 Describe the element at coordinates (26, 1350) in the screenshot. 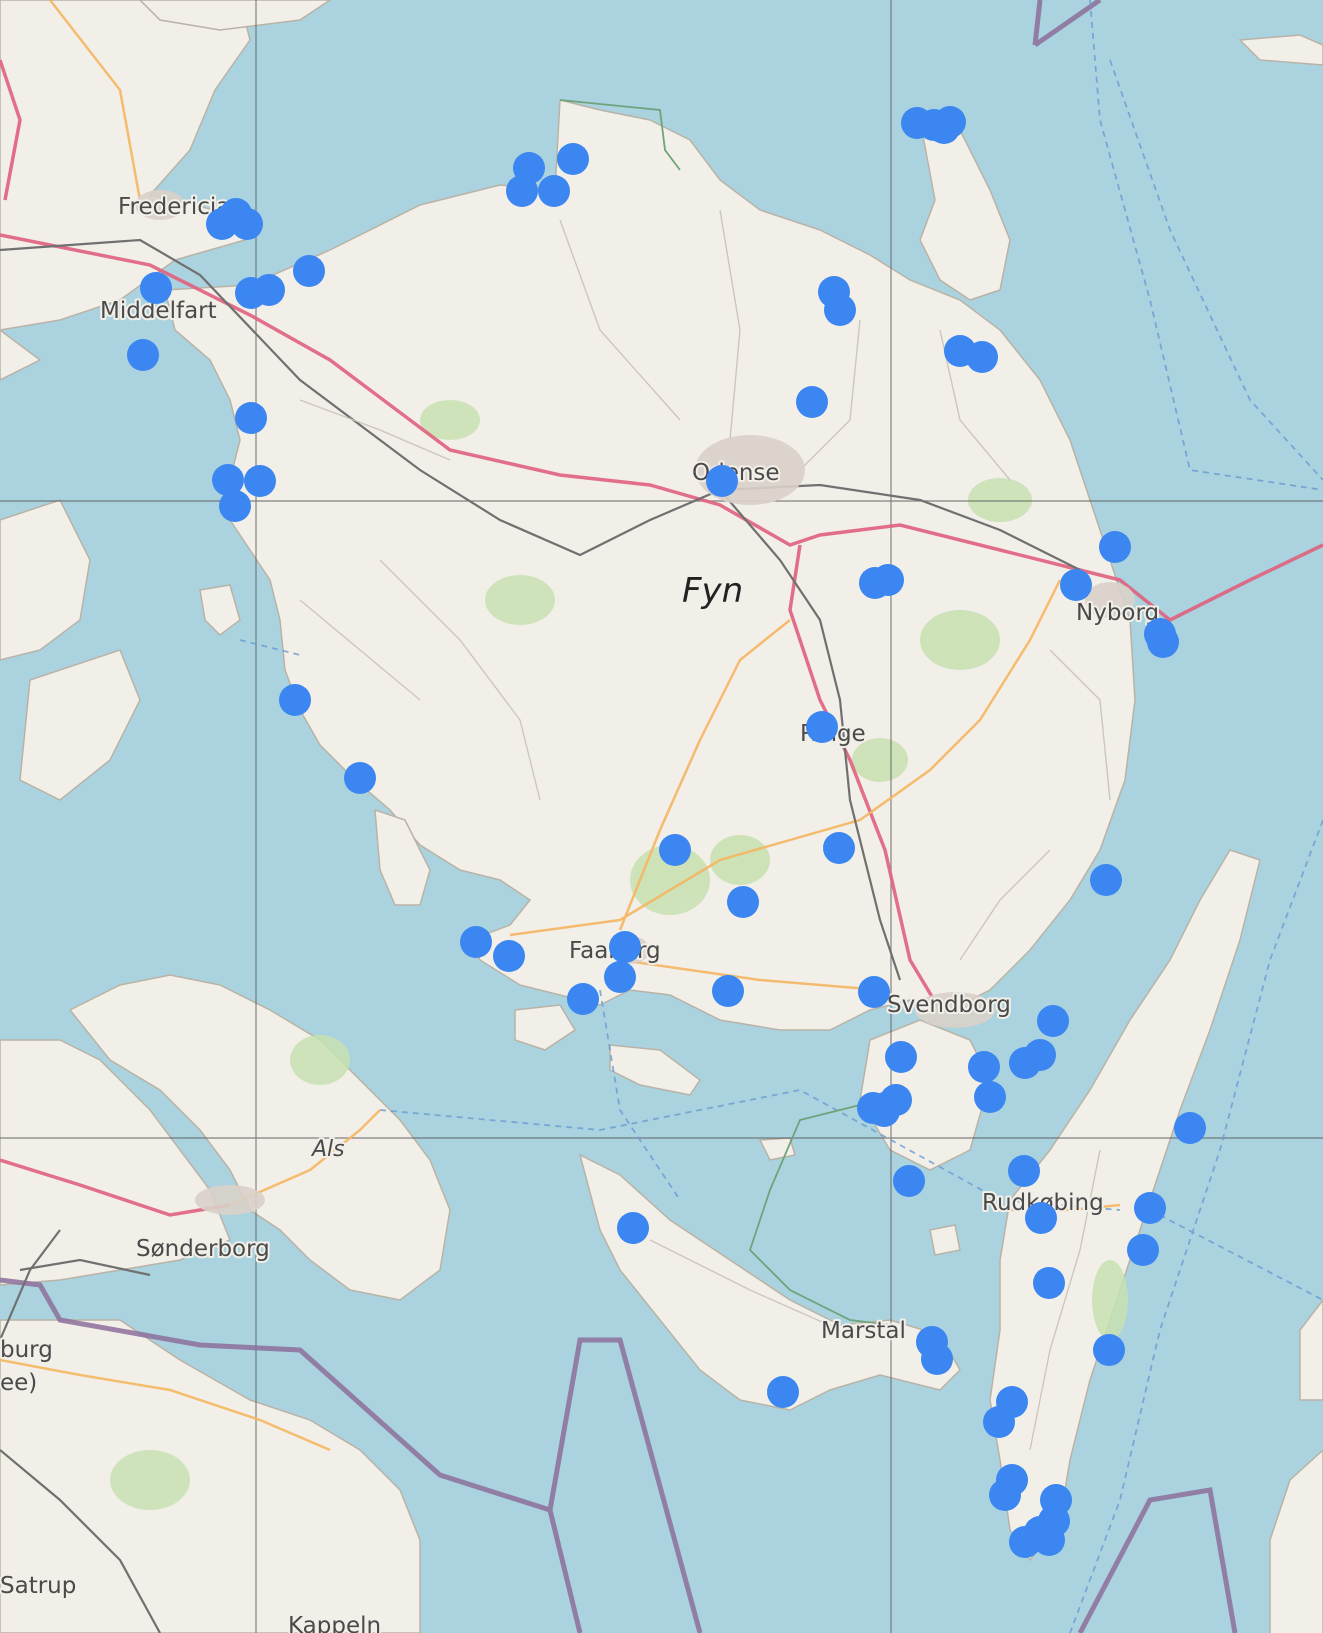

I see `label-flensburg-partial: burg` at that location.